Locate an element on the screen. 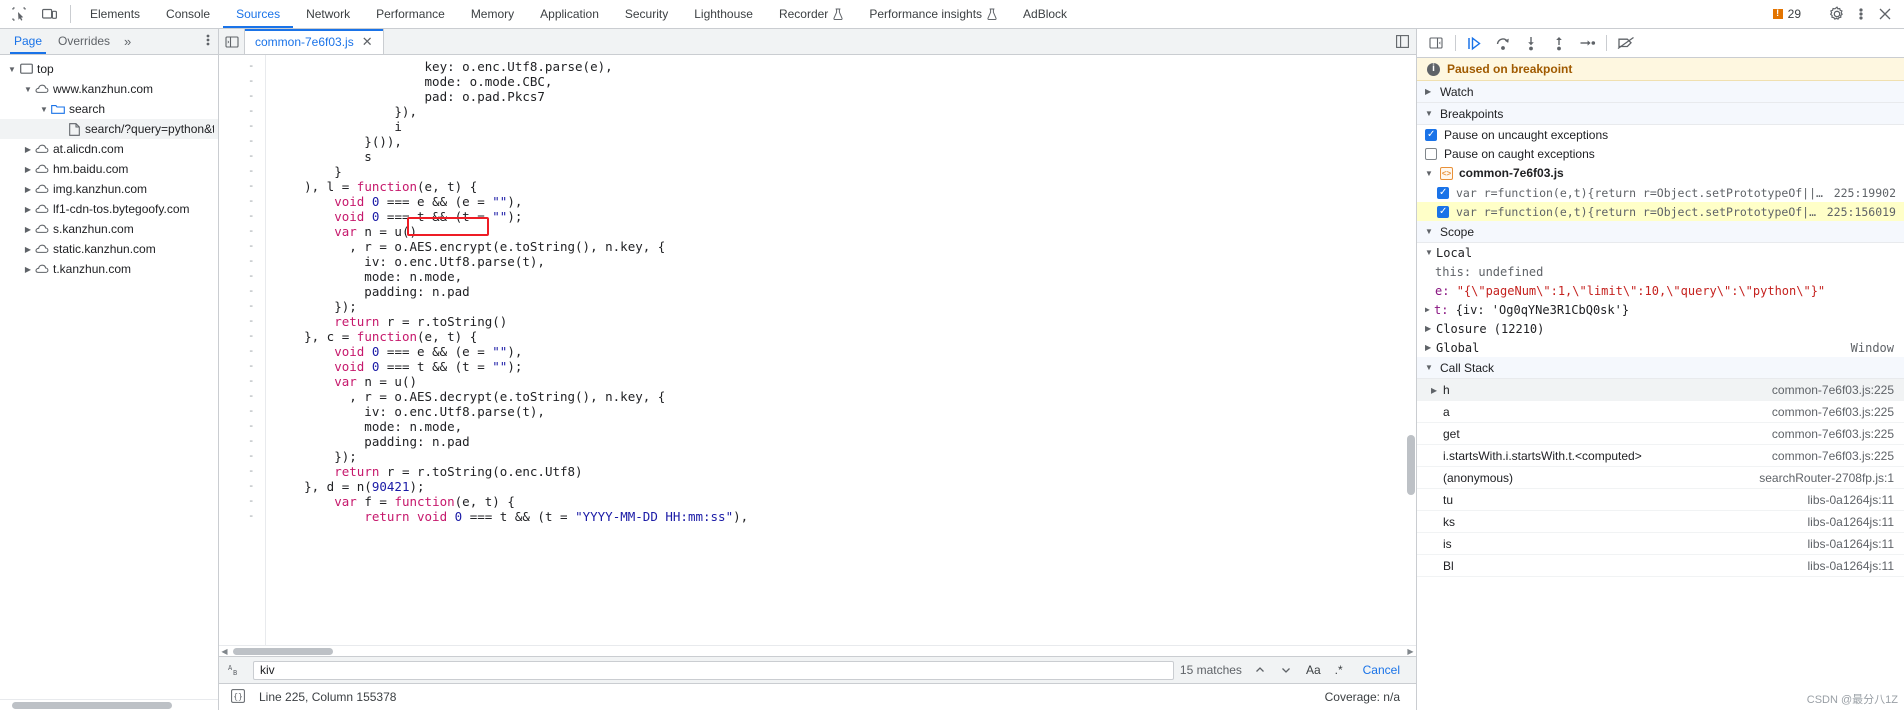  chevron-down-icon: ▼ is located at coordinates (28, 89).